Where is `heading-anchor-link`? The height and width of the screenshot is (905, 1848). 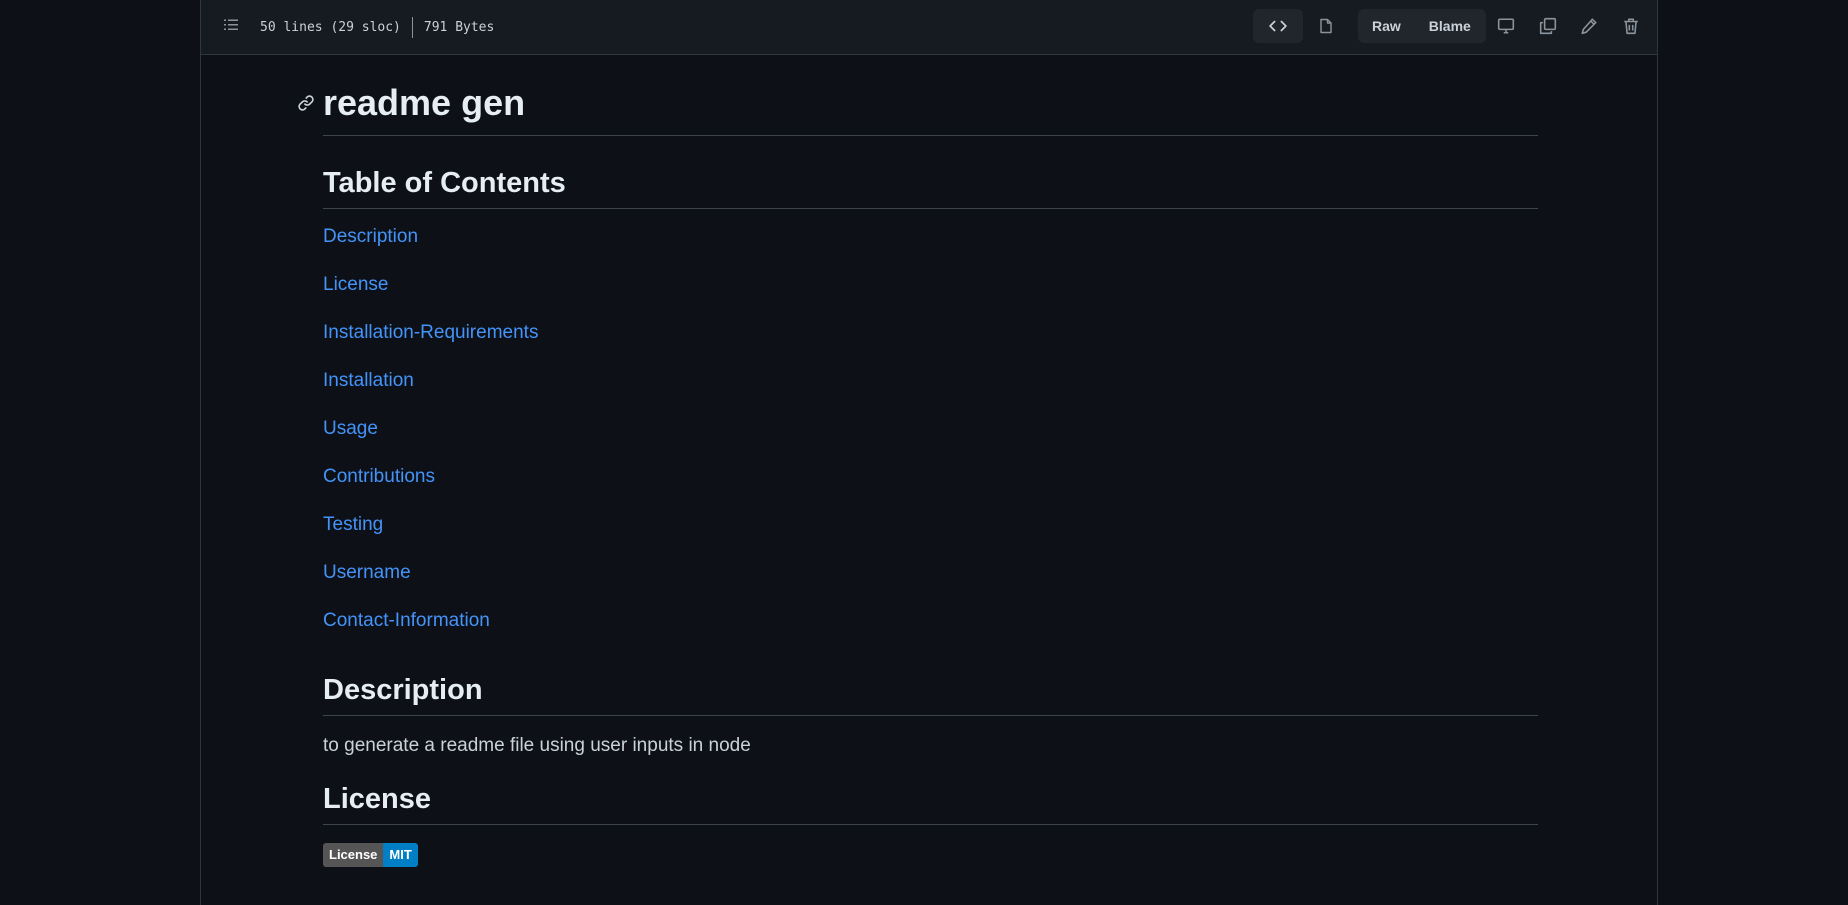 heading-anchor-link is located at coordinates (306, 103).